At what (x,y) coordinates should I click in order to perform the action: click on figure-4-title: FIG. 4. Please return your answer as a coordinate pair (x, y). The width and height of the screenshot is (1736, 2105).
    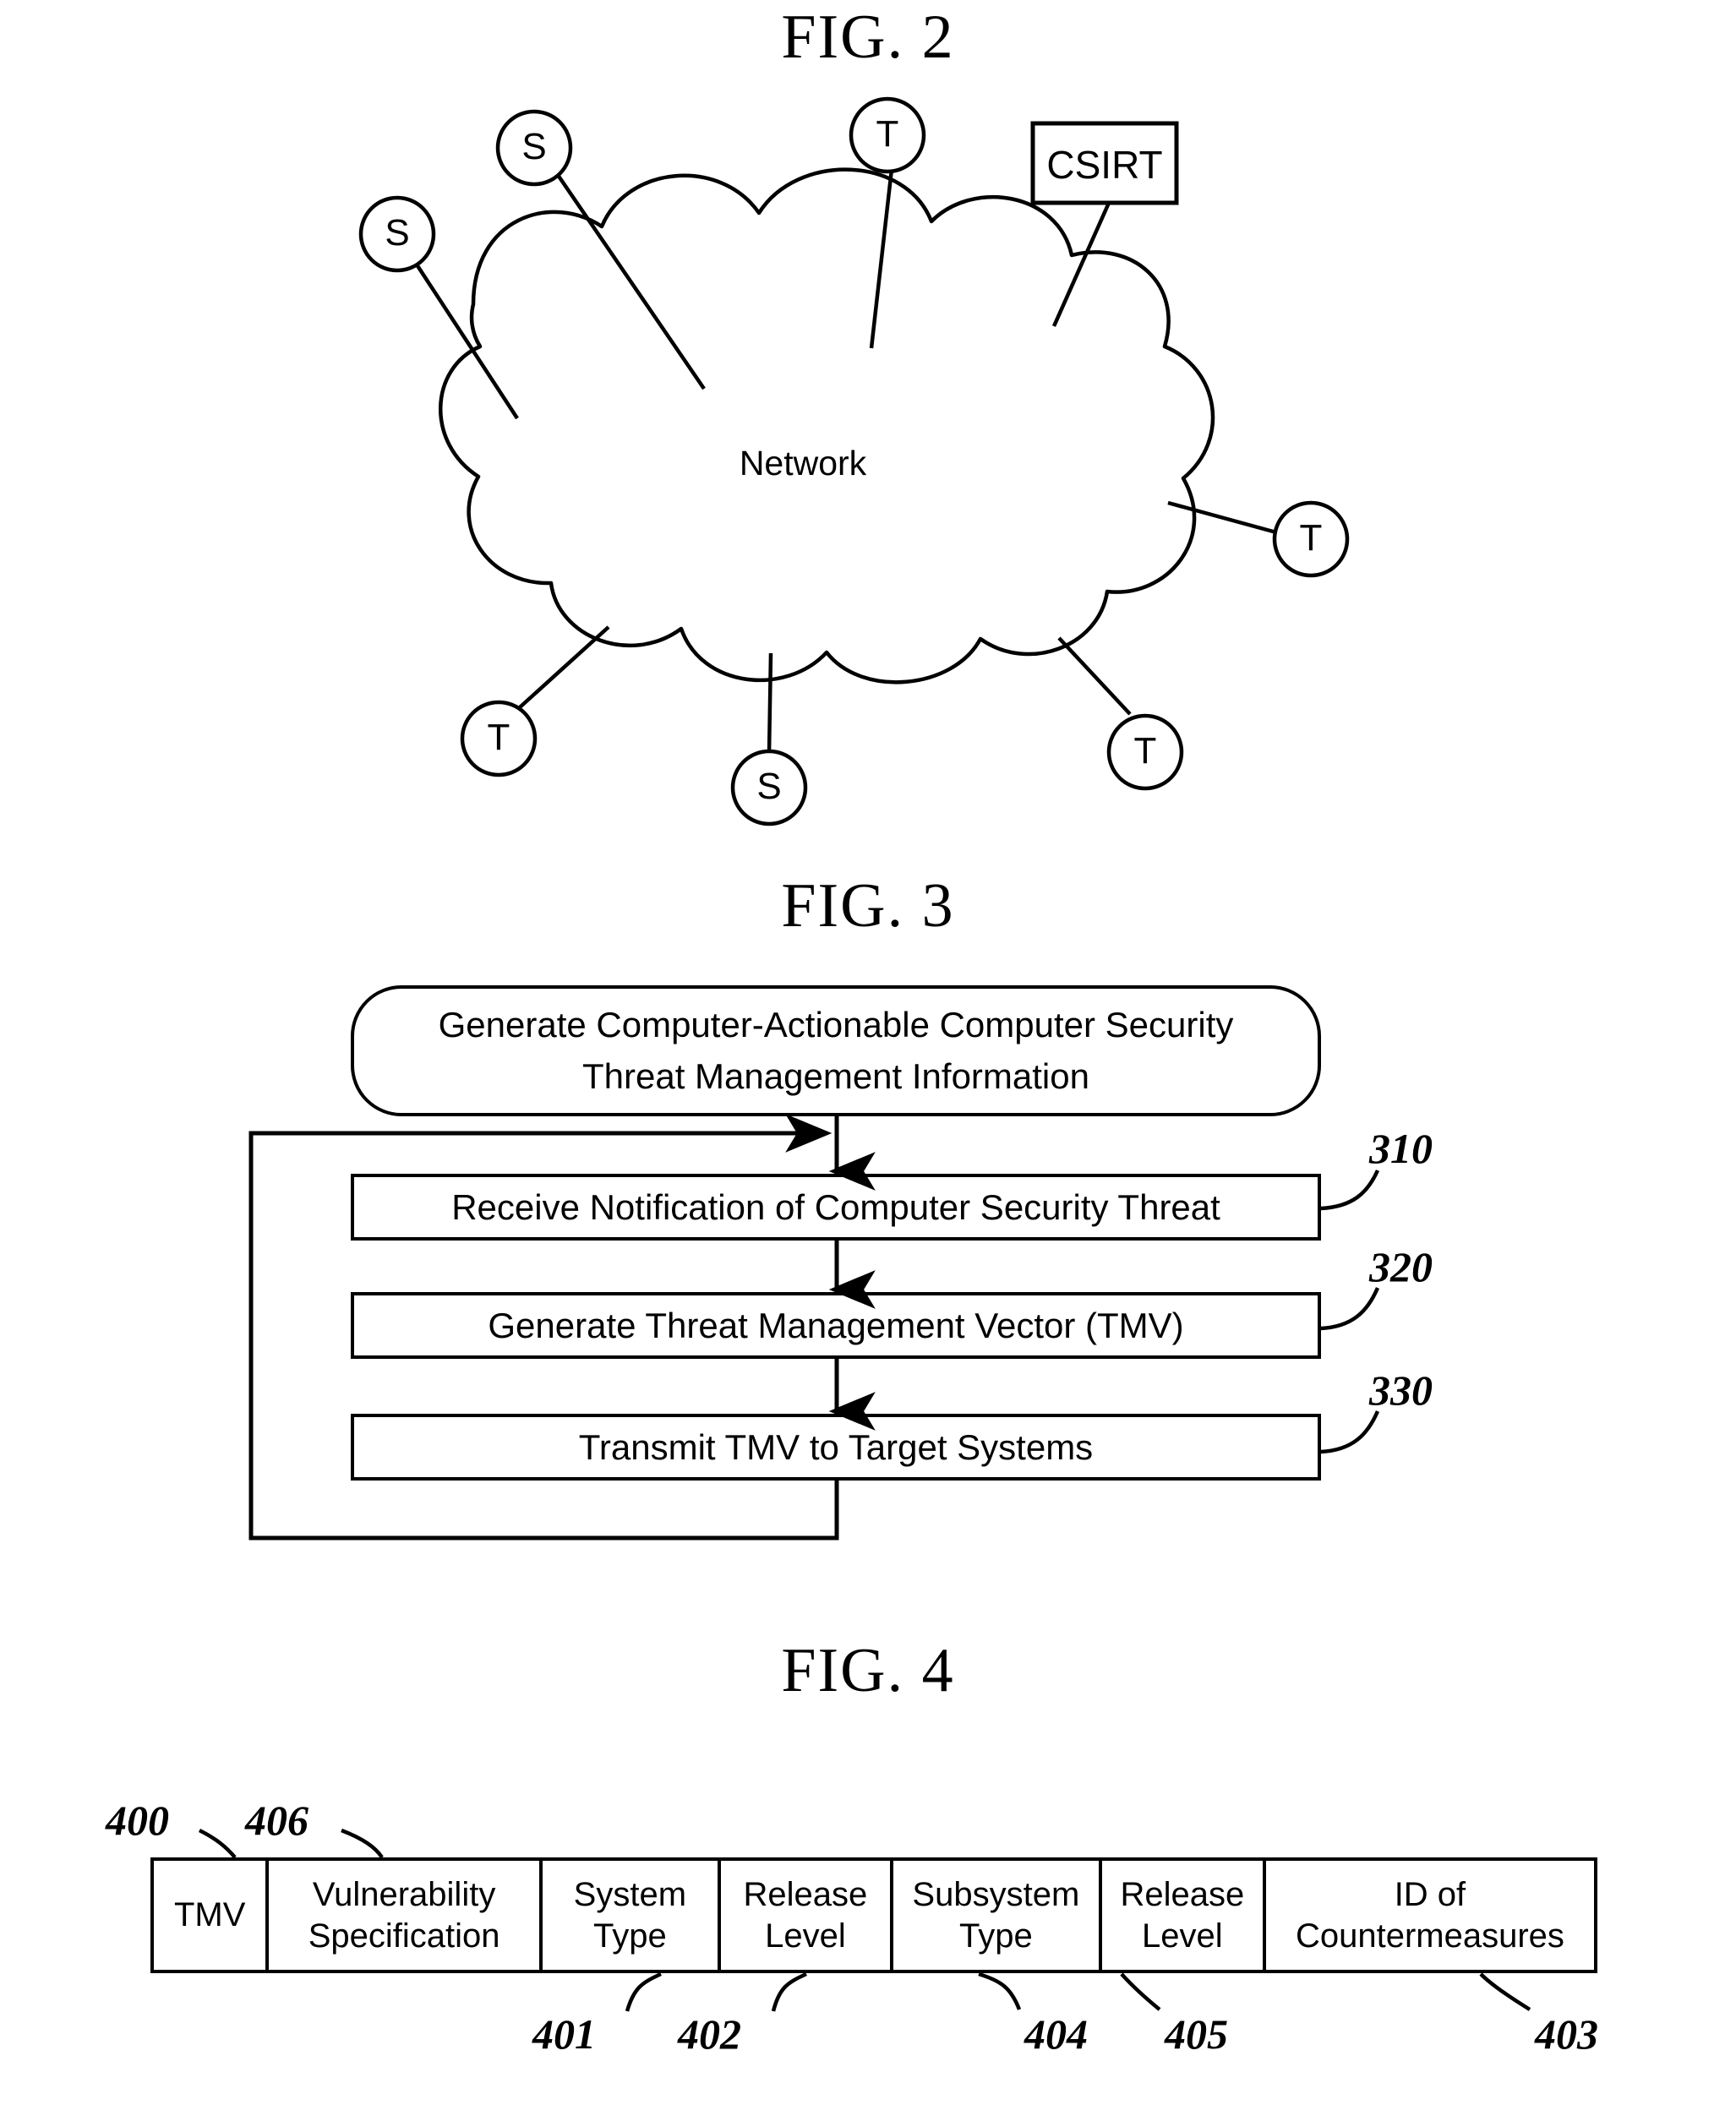
    Looking at the image, I should click on (868, 1670).